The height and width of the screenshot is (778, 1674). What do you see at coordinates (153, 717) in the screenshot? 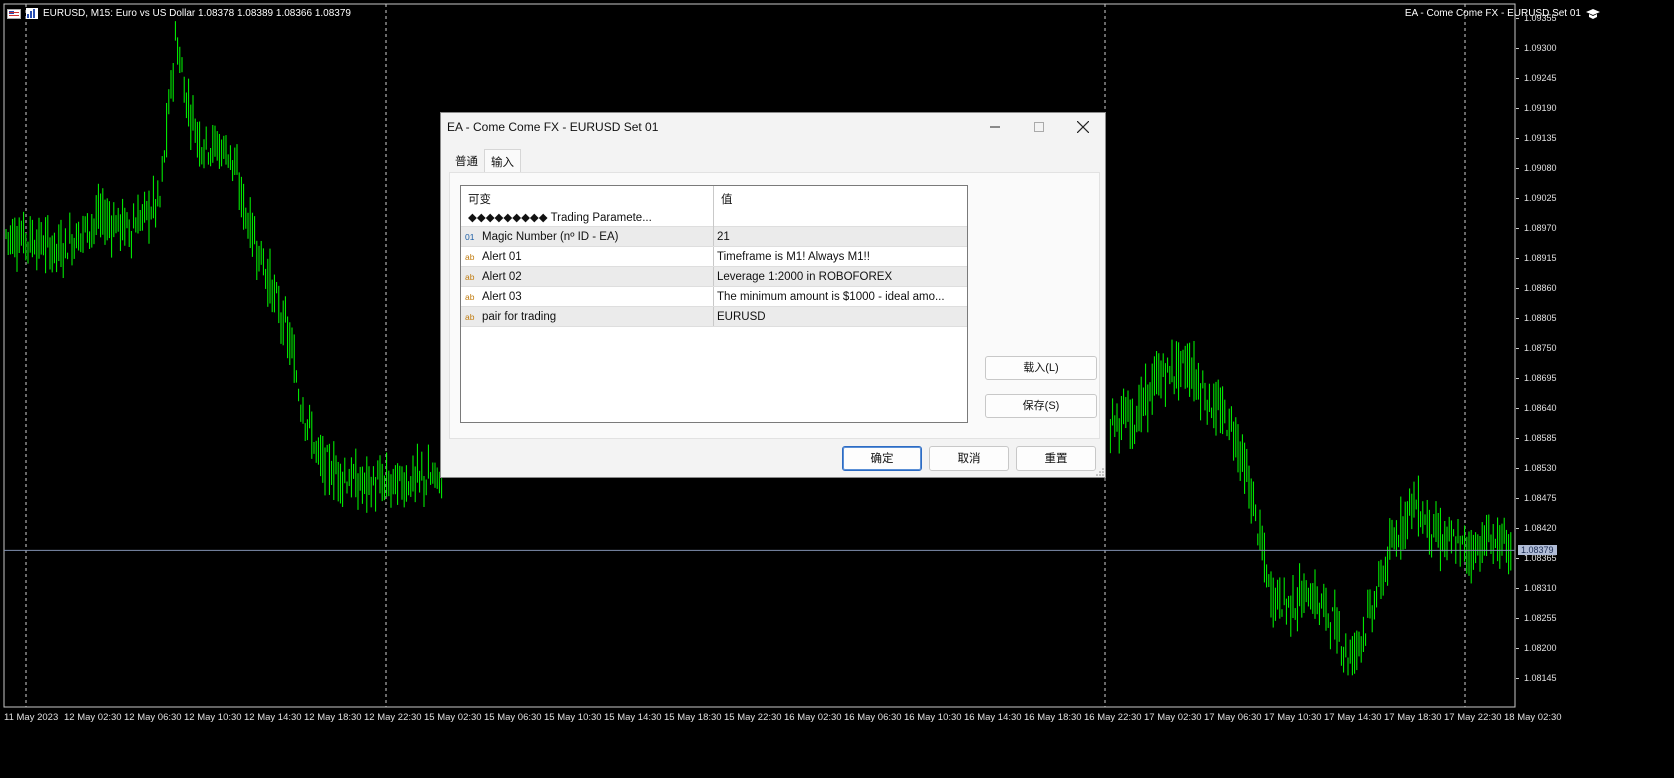
I see `time-tick-label: 12 May 06:30` at bounding box center [153, 717].